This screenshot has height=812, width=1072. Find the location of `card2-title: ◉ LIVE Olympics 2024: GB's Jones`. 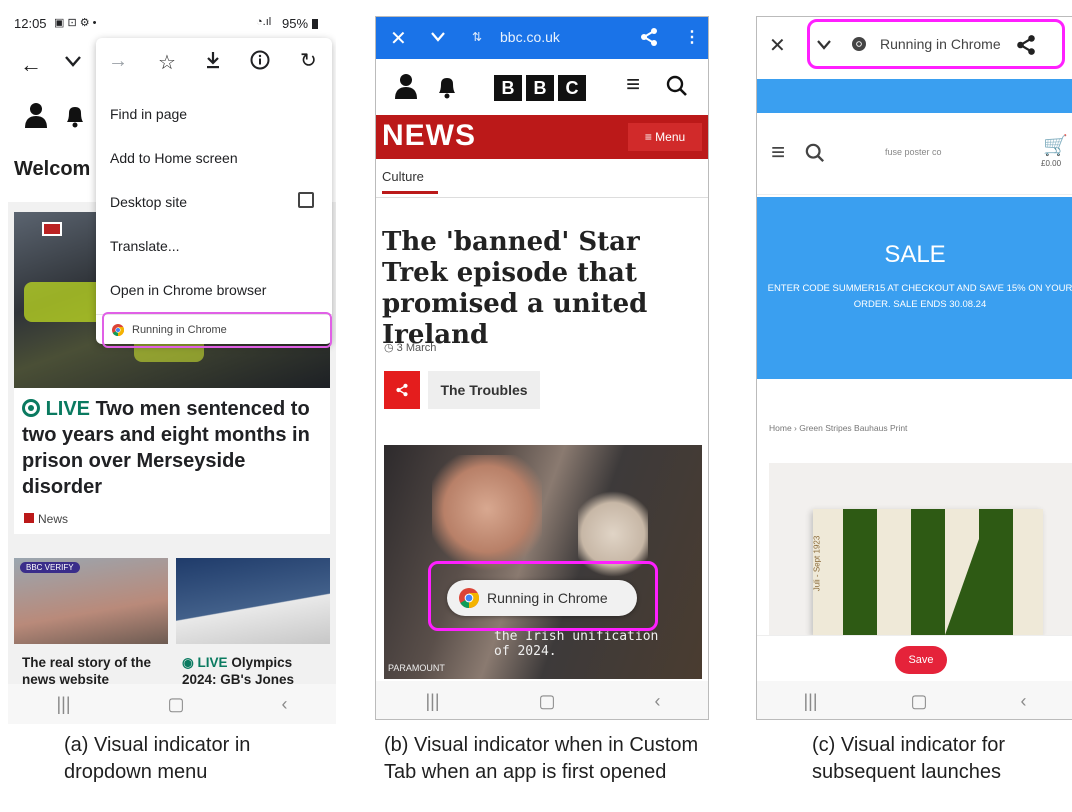

card2-title: ◉ LIVE Olympics 2024: GB's Jones is located at coordinates (256, 671).